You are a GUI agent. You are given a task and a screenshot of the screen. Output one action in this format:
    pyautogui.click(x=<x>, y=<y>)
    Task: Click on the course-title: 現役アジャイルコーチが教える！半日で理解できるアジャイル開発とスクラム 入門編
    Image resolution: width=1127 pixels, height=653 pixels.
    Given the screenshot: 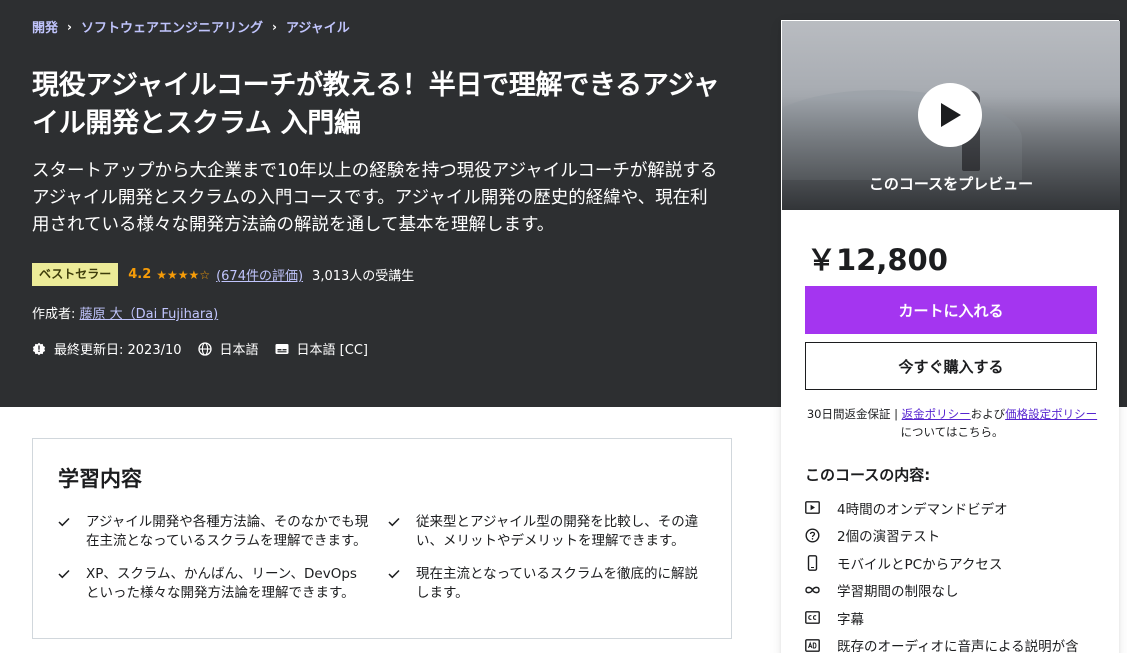 What is the action you would take?
    pyautogui.click(x=376, y=104)
    